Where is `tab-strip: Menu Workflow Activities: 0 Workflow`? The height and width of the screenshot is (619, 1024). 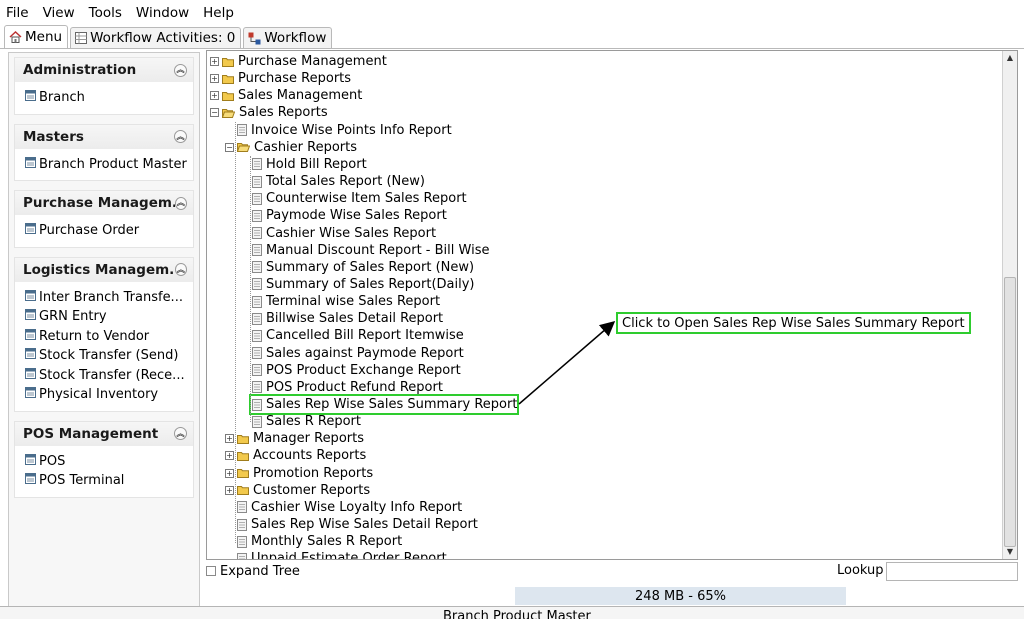 tab-strip: Menu Workflow Activities: 0 Workflow is located at coordinates (512, 37).